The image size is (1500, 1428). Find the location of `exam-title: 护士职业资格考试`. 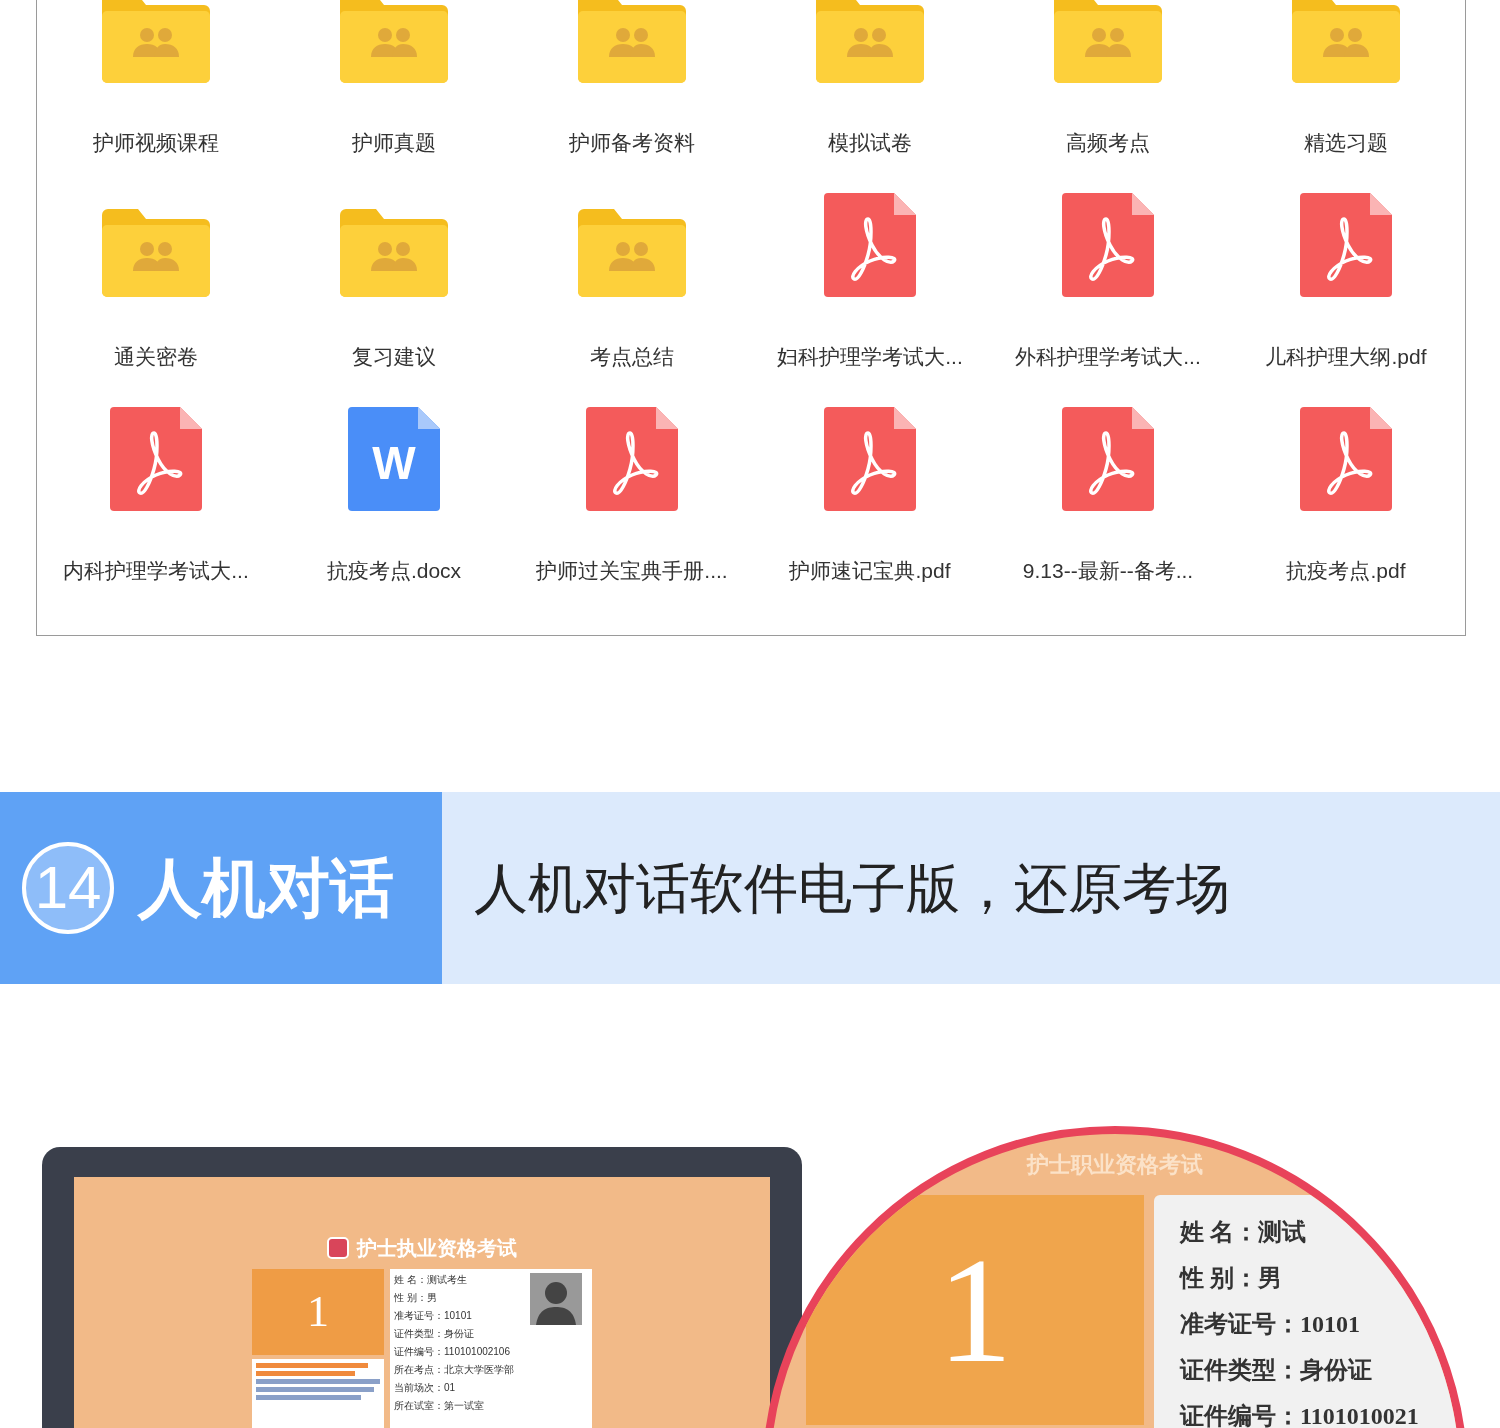

exam-title: 护士职业资格考试 is located at coordinates (1115, 1165).